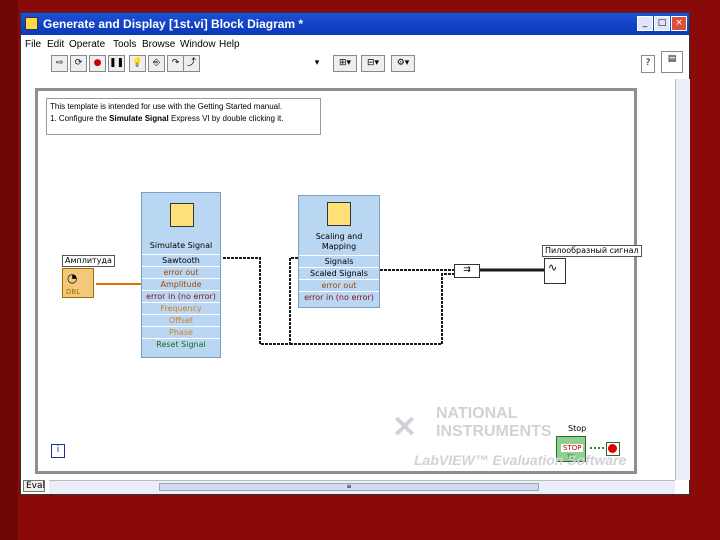 The height and width of the screenshot is (540, 720). Describe the element at coordinates (477, 413) in the screenshot. I see `watermark-line-1: NATIONAL` at that location.